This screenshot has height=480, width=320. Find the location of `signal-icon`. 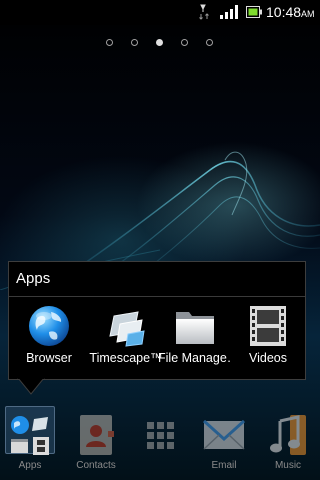

signal-icon is located at coordinates (229, 12).